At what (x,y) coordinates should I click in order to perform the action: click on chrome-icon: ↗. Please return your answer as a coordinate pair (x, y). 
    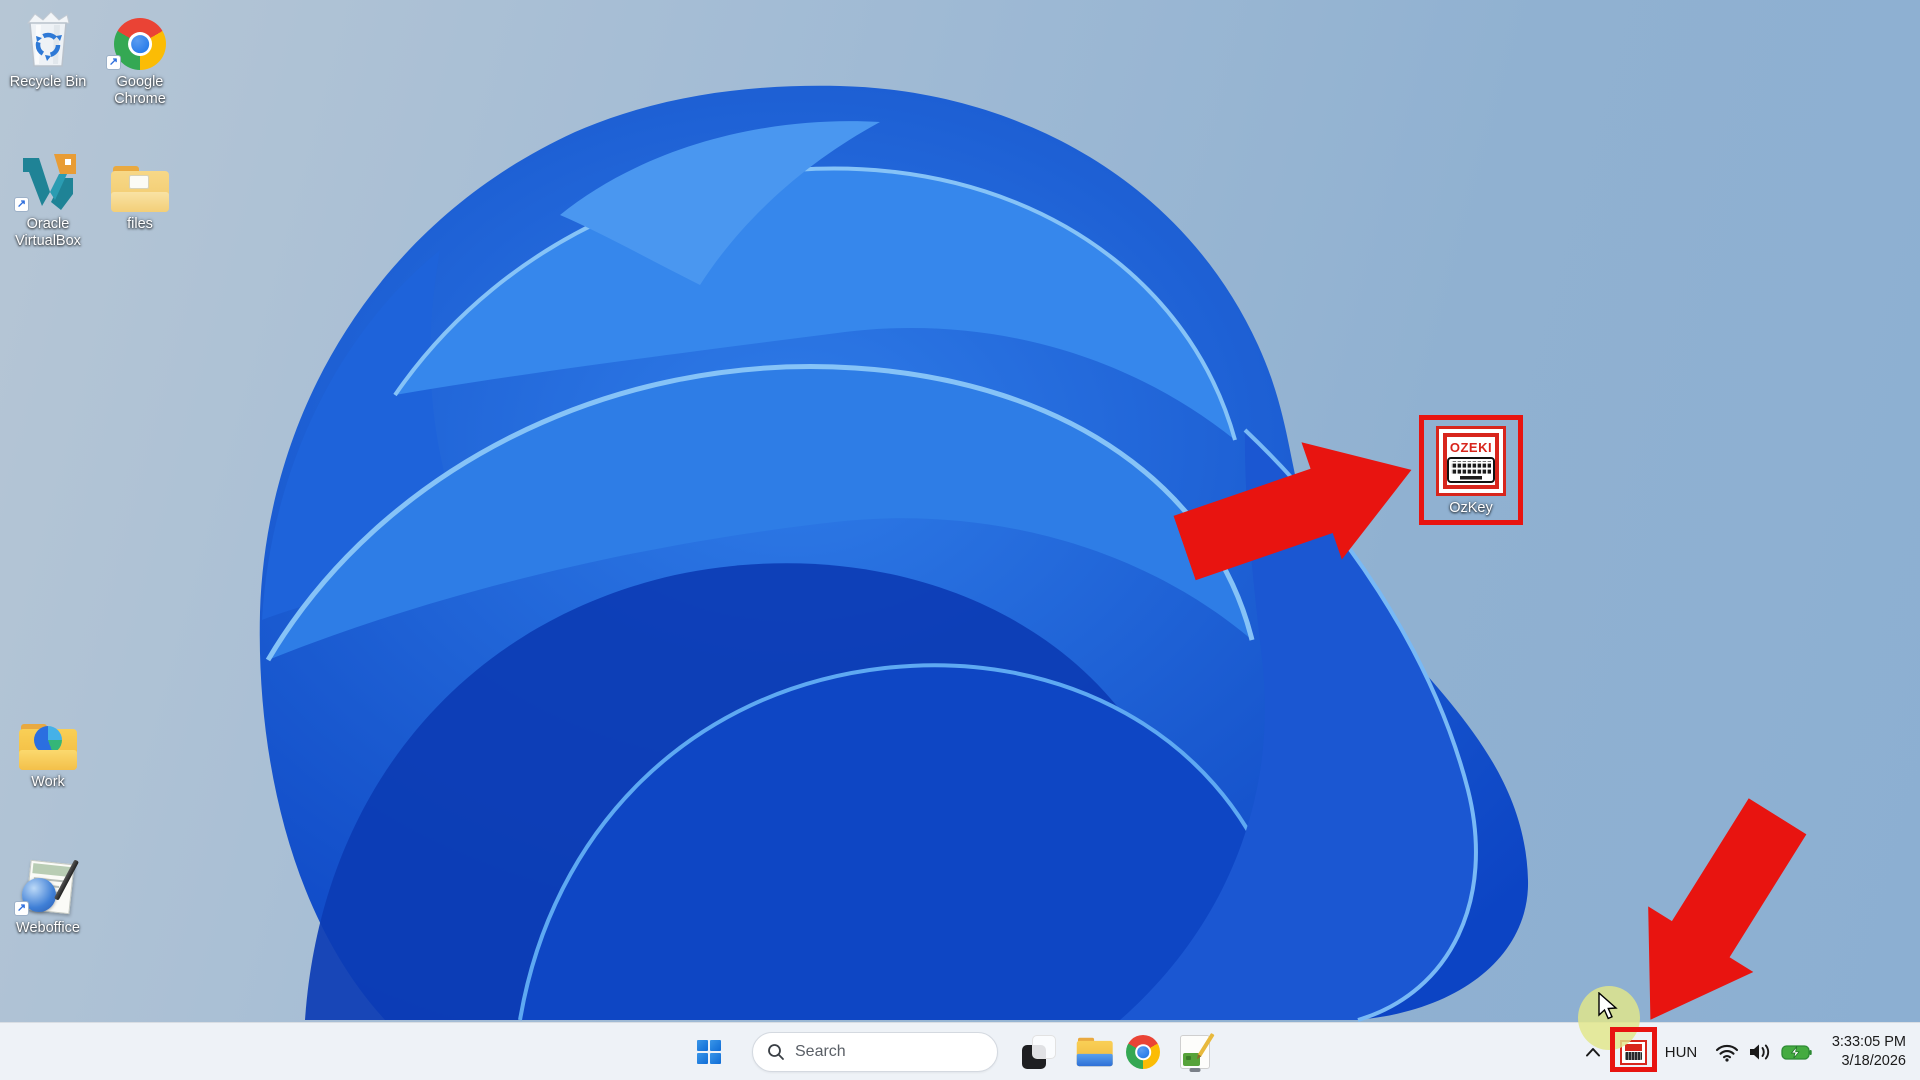
    Looking at the image, I should click on (140, 38).